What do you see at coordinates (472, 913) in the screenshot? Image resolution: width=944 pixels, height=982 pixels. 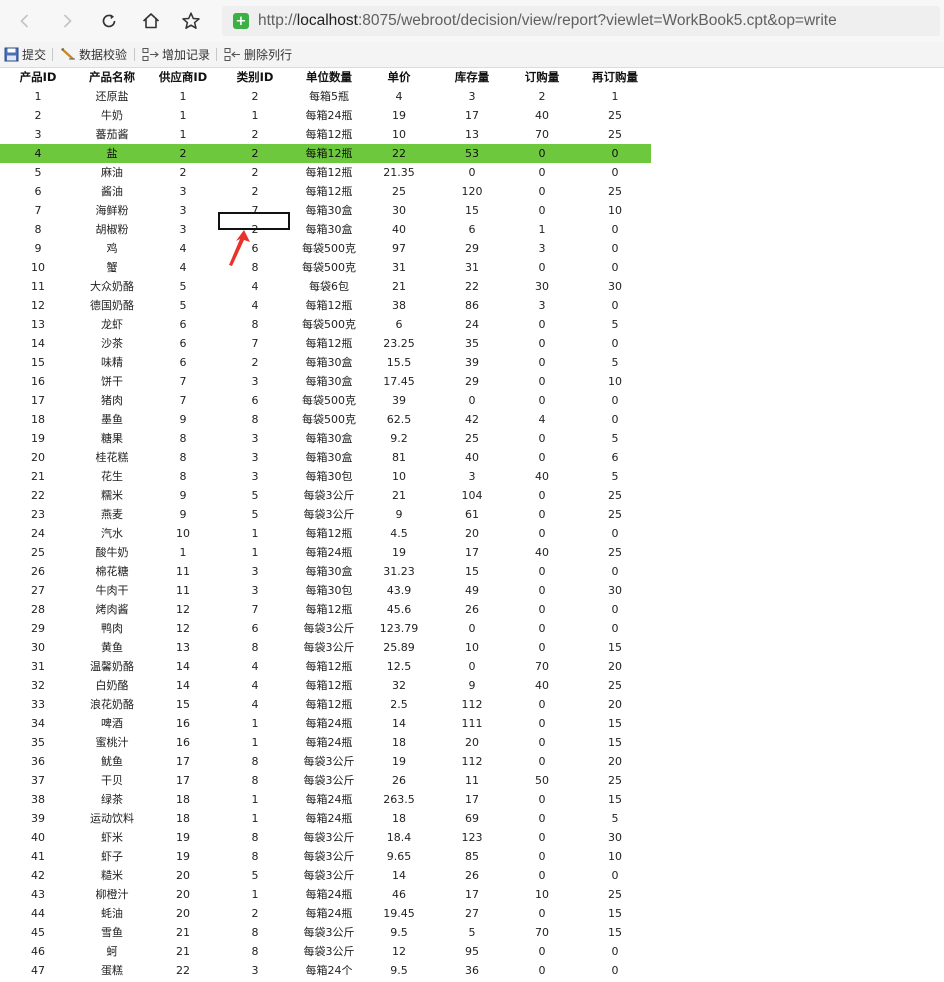 I see `cell-stock: 27` at bounding box center [472, 913].